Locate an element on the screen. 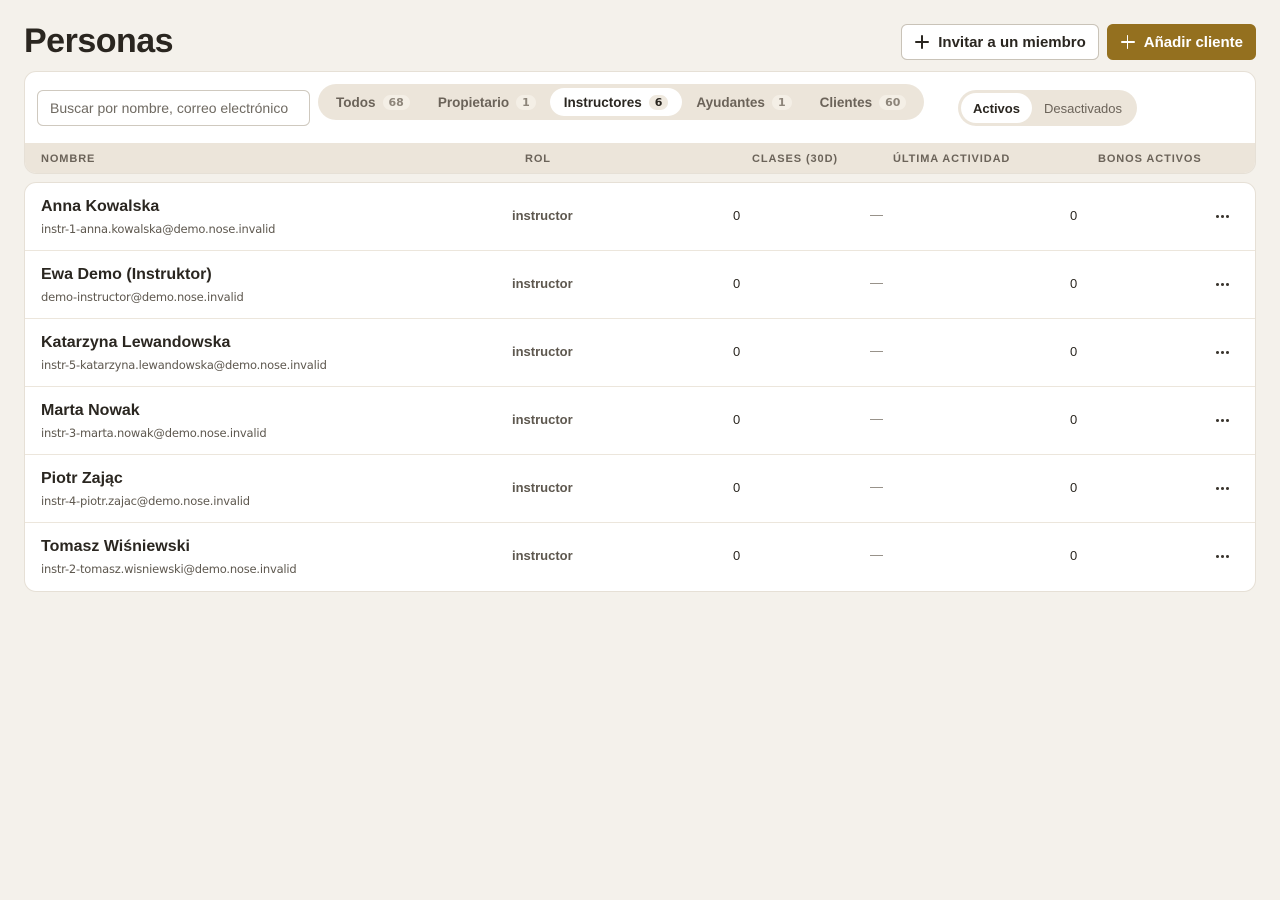  status-toggle: Activos Desactivados is located at coordinates (1048, 108).